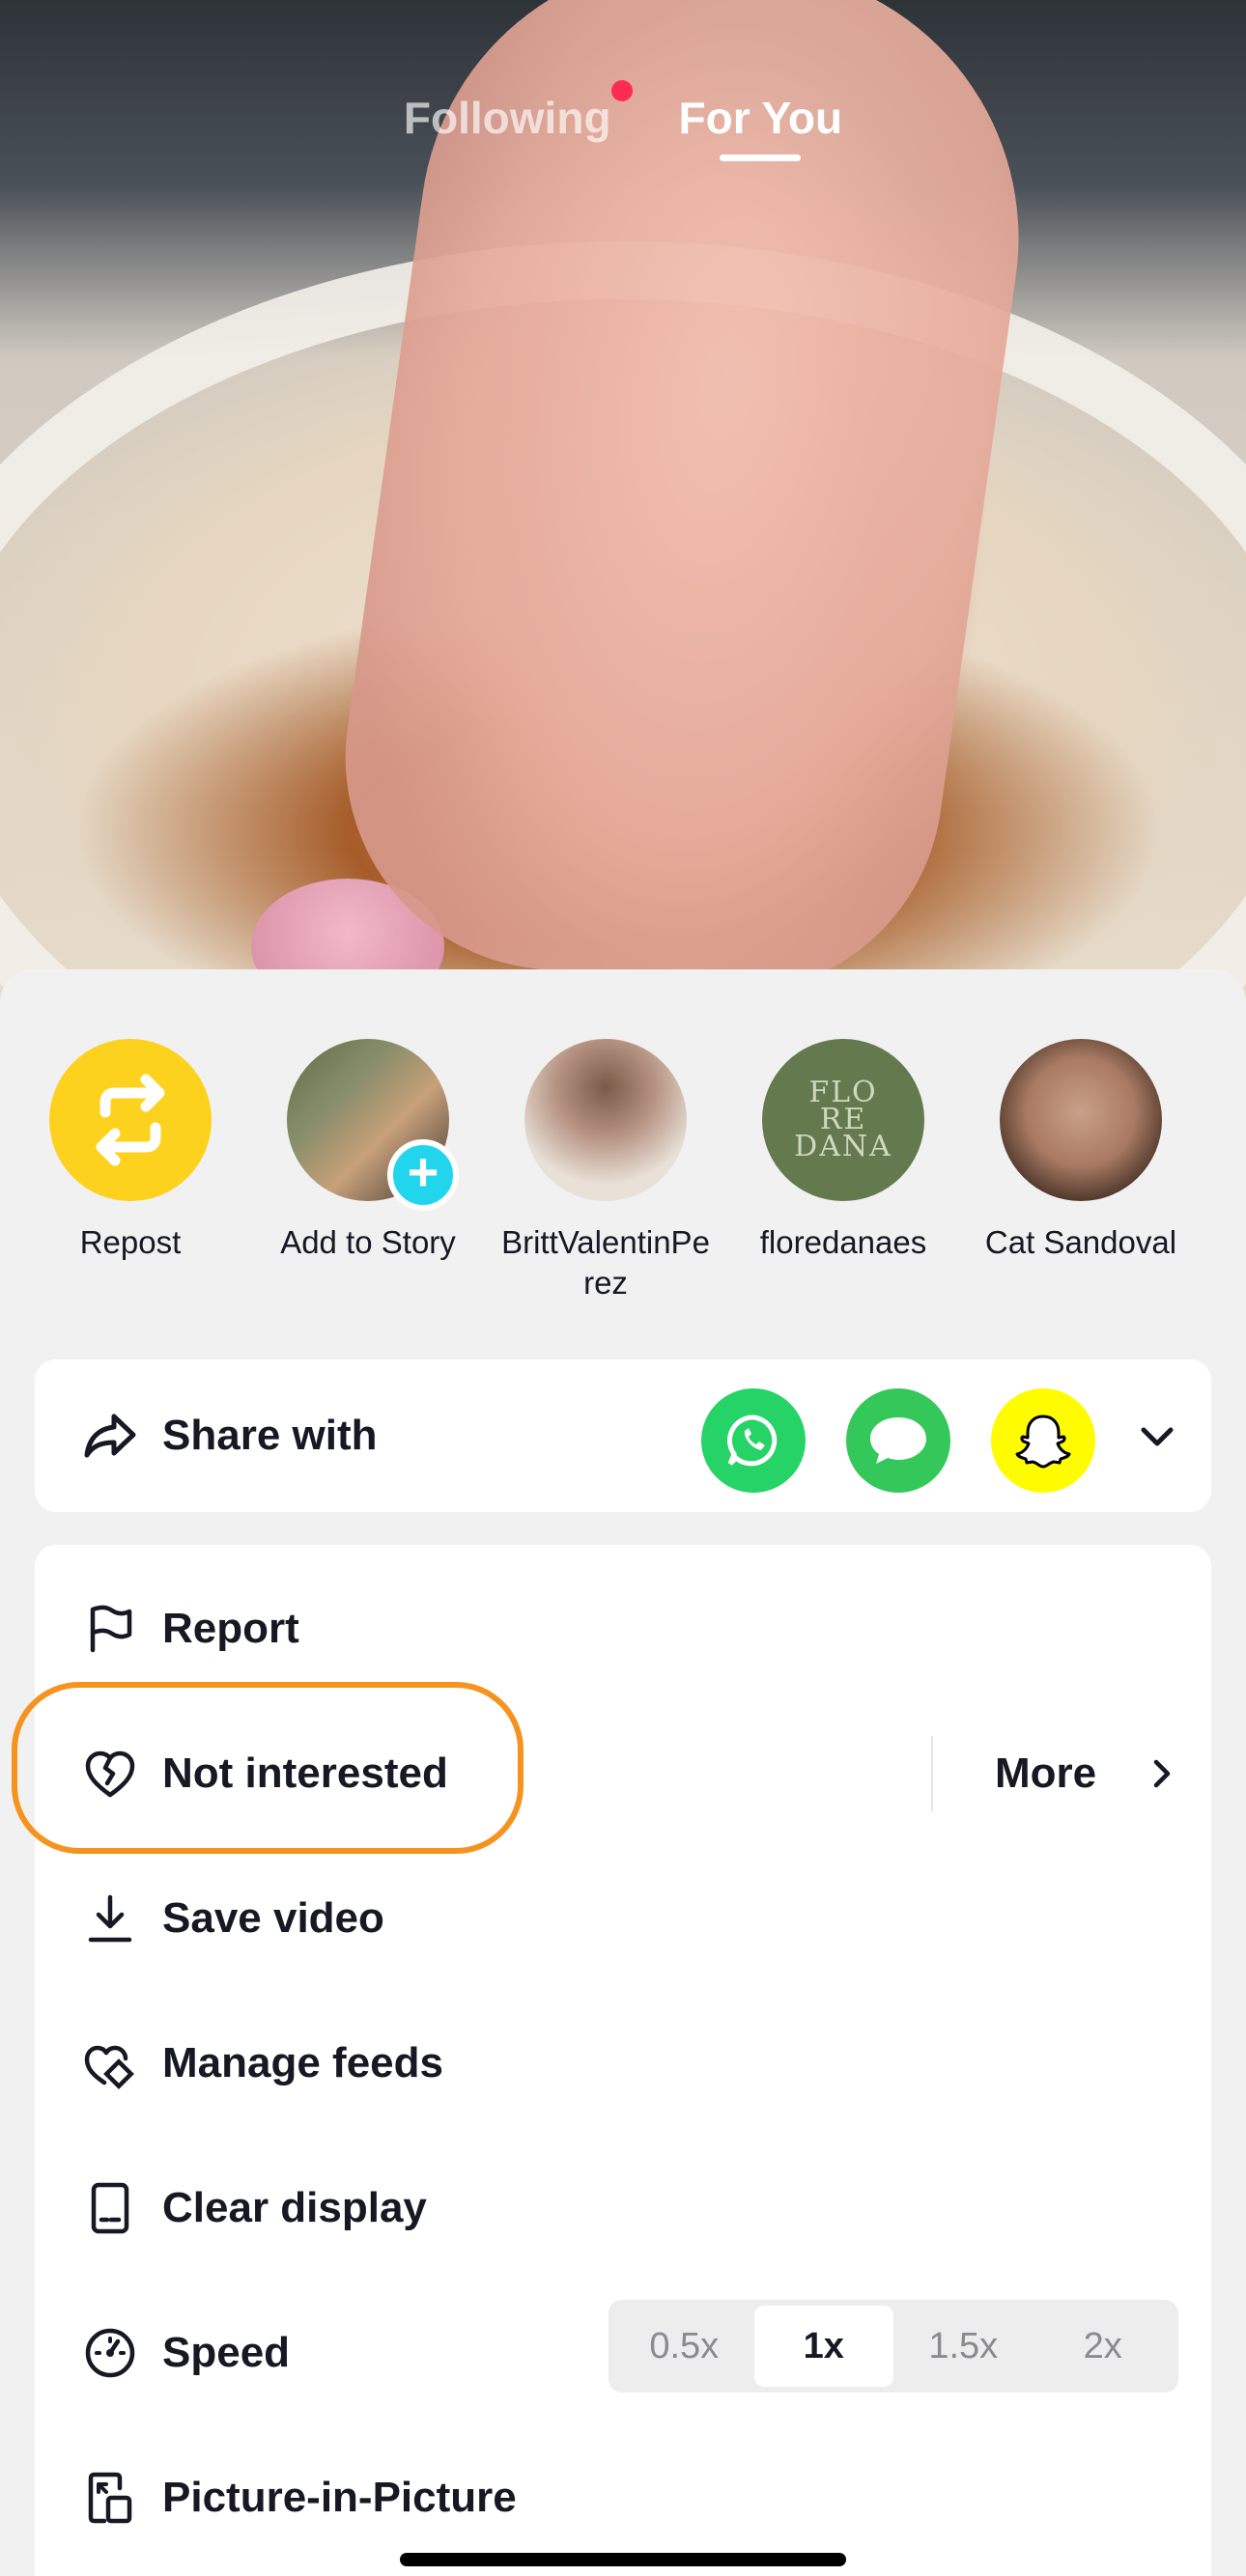 The image size is (1246, 2576). What do you see at coordinates (130, 1242) in the screenshot?
I see `repost-label: Repost` at bounding box center [130, 1242].